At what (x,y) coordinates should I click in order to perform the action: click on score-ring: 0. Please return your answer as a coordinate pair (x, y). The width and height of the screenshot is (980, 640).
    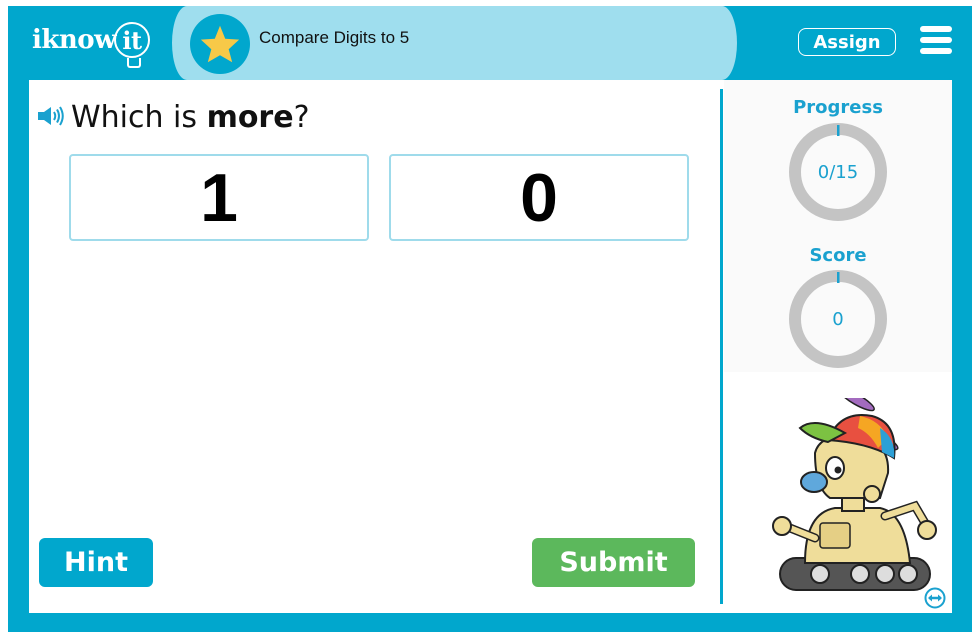
    Looking at the image, I should click on (838, 319).